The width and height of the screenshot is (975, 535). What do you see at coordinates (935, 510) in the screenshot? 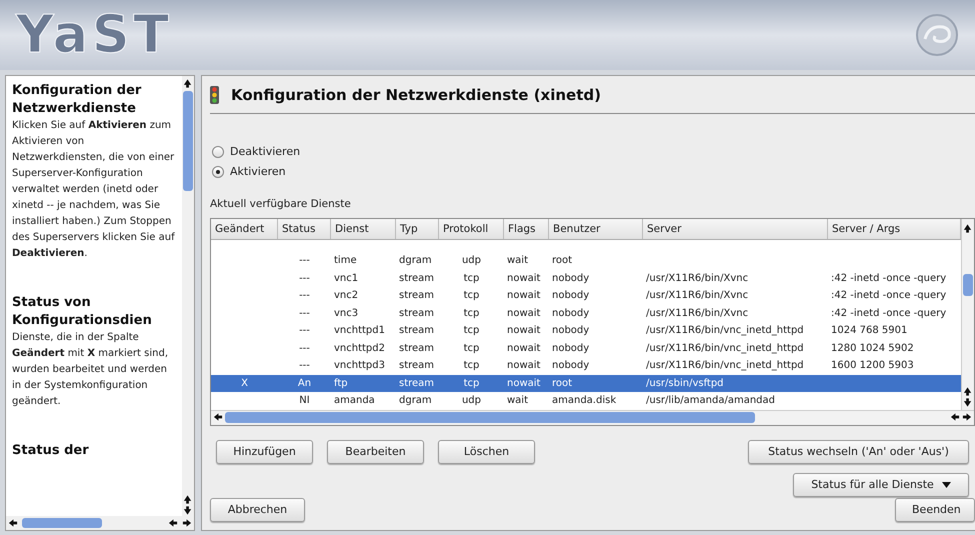
I see `finish-button: Beenden` at bounding box center [935, 510].